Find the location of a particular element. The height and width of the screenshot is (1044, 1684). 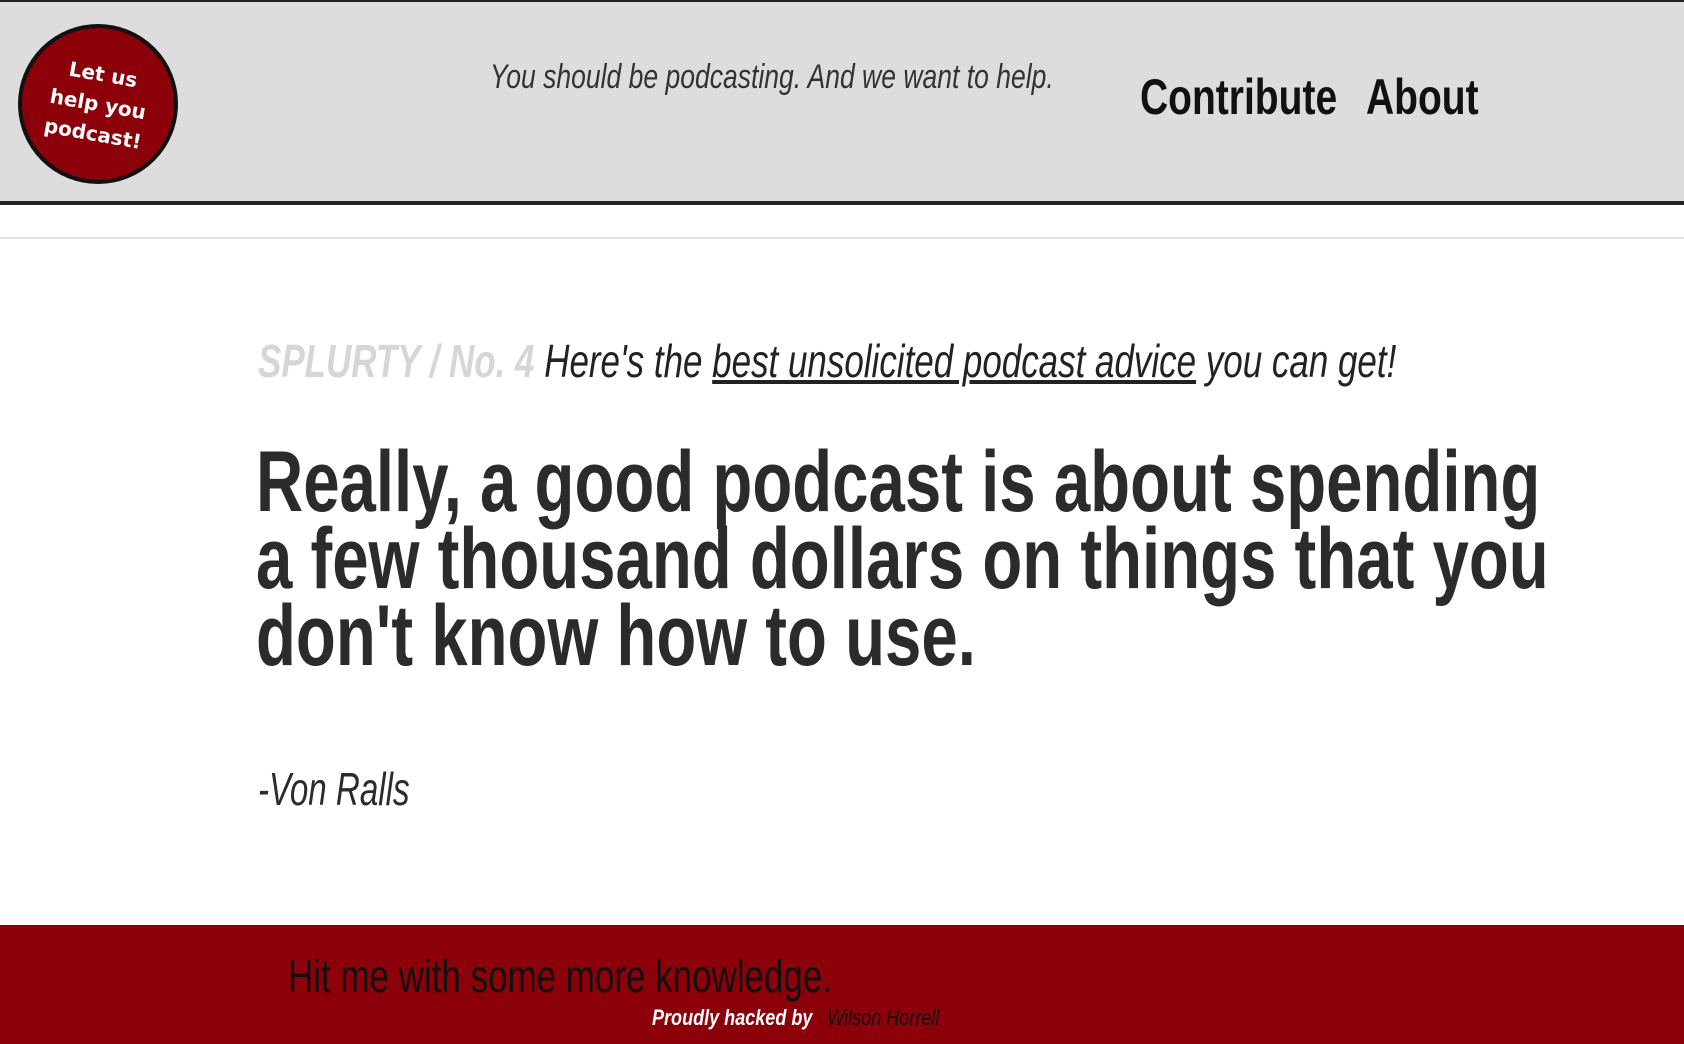

logo-badge-text: Let us help you podcast! is located at coordinates (98, 104).